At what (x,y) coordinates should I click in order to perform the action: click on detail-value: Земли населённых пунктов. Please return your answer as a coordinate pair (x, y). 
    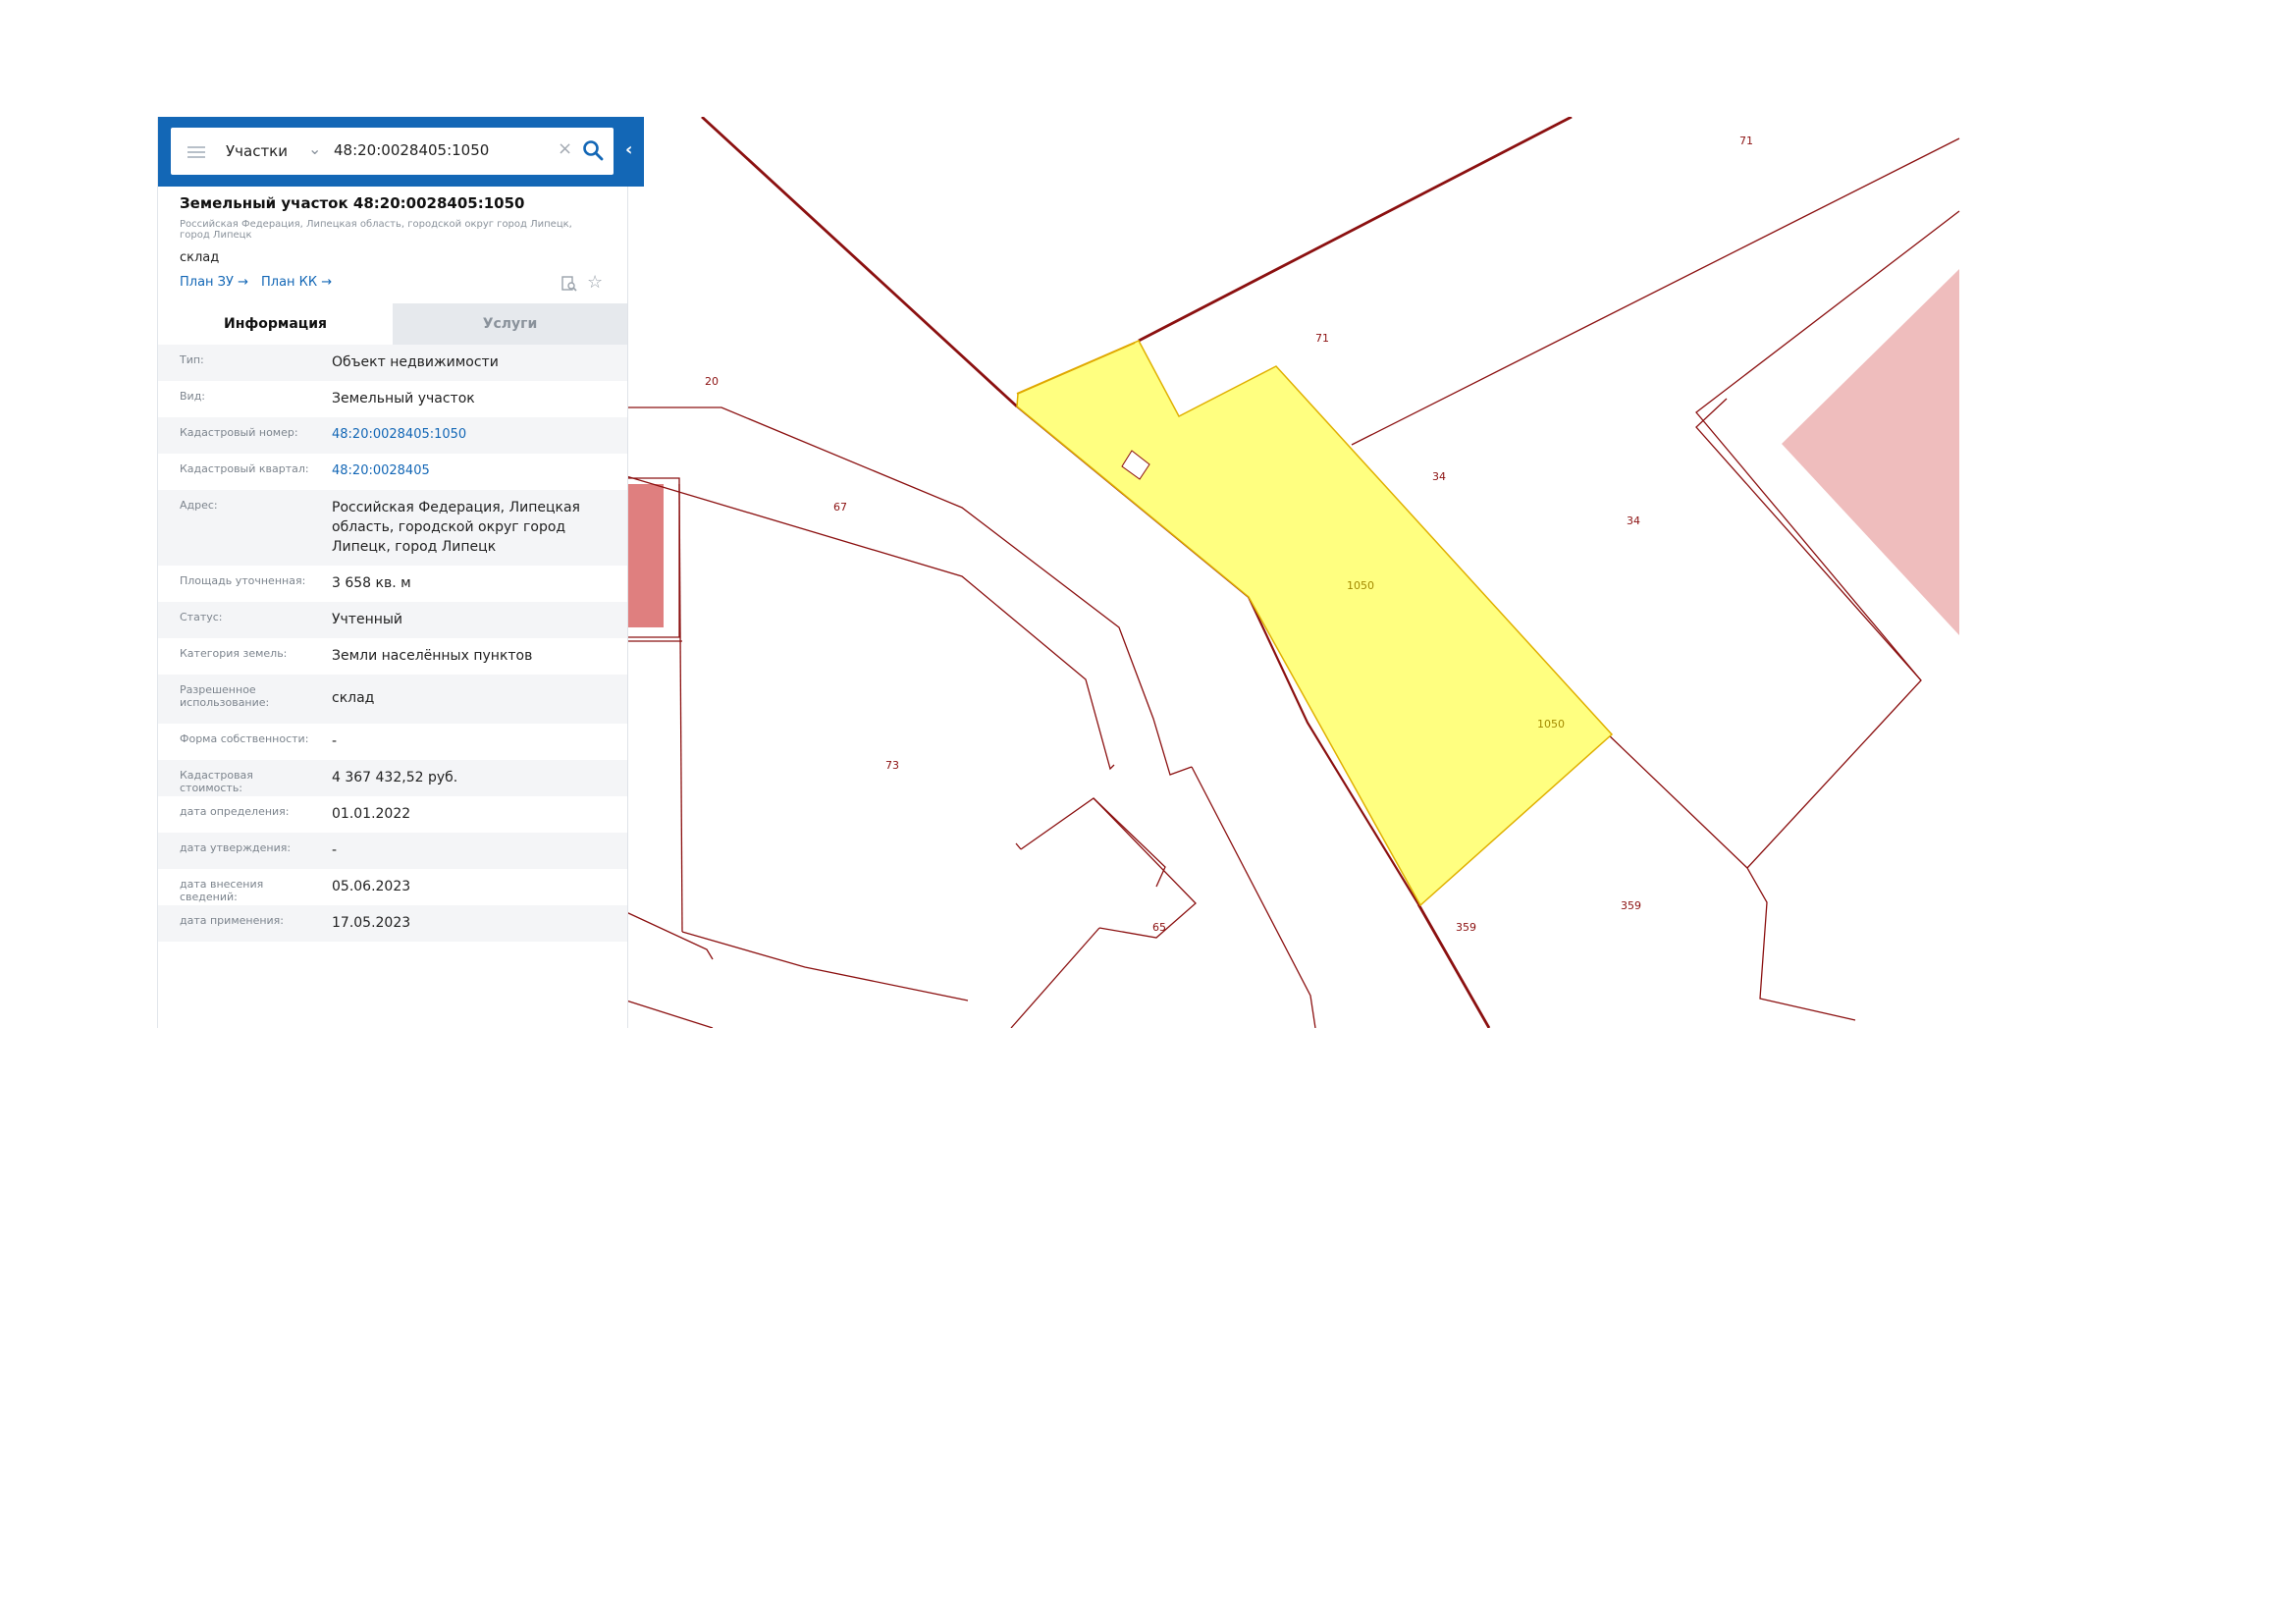
    Looking at the image, I should click on (433, 656).